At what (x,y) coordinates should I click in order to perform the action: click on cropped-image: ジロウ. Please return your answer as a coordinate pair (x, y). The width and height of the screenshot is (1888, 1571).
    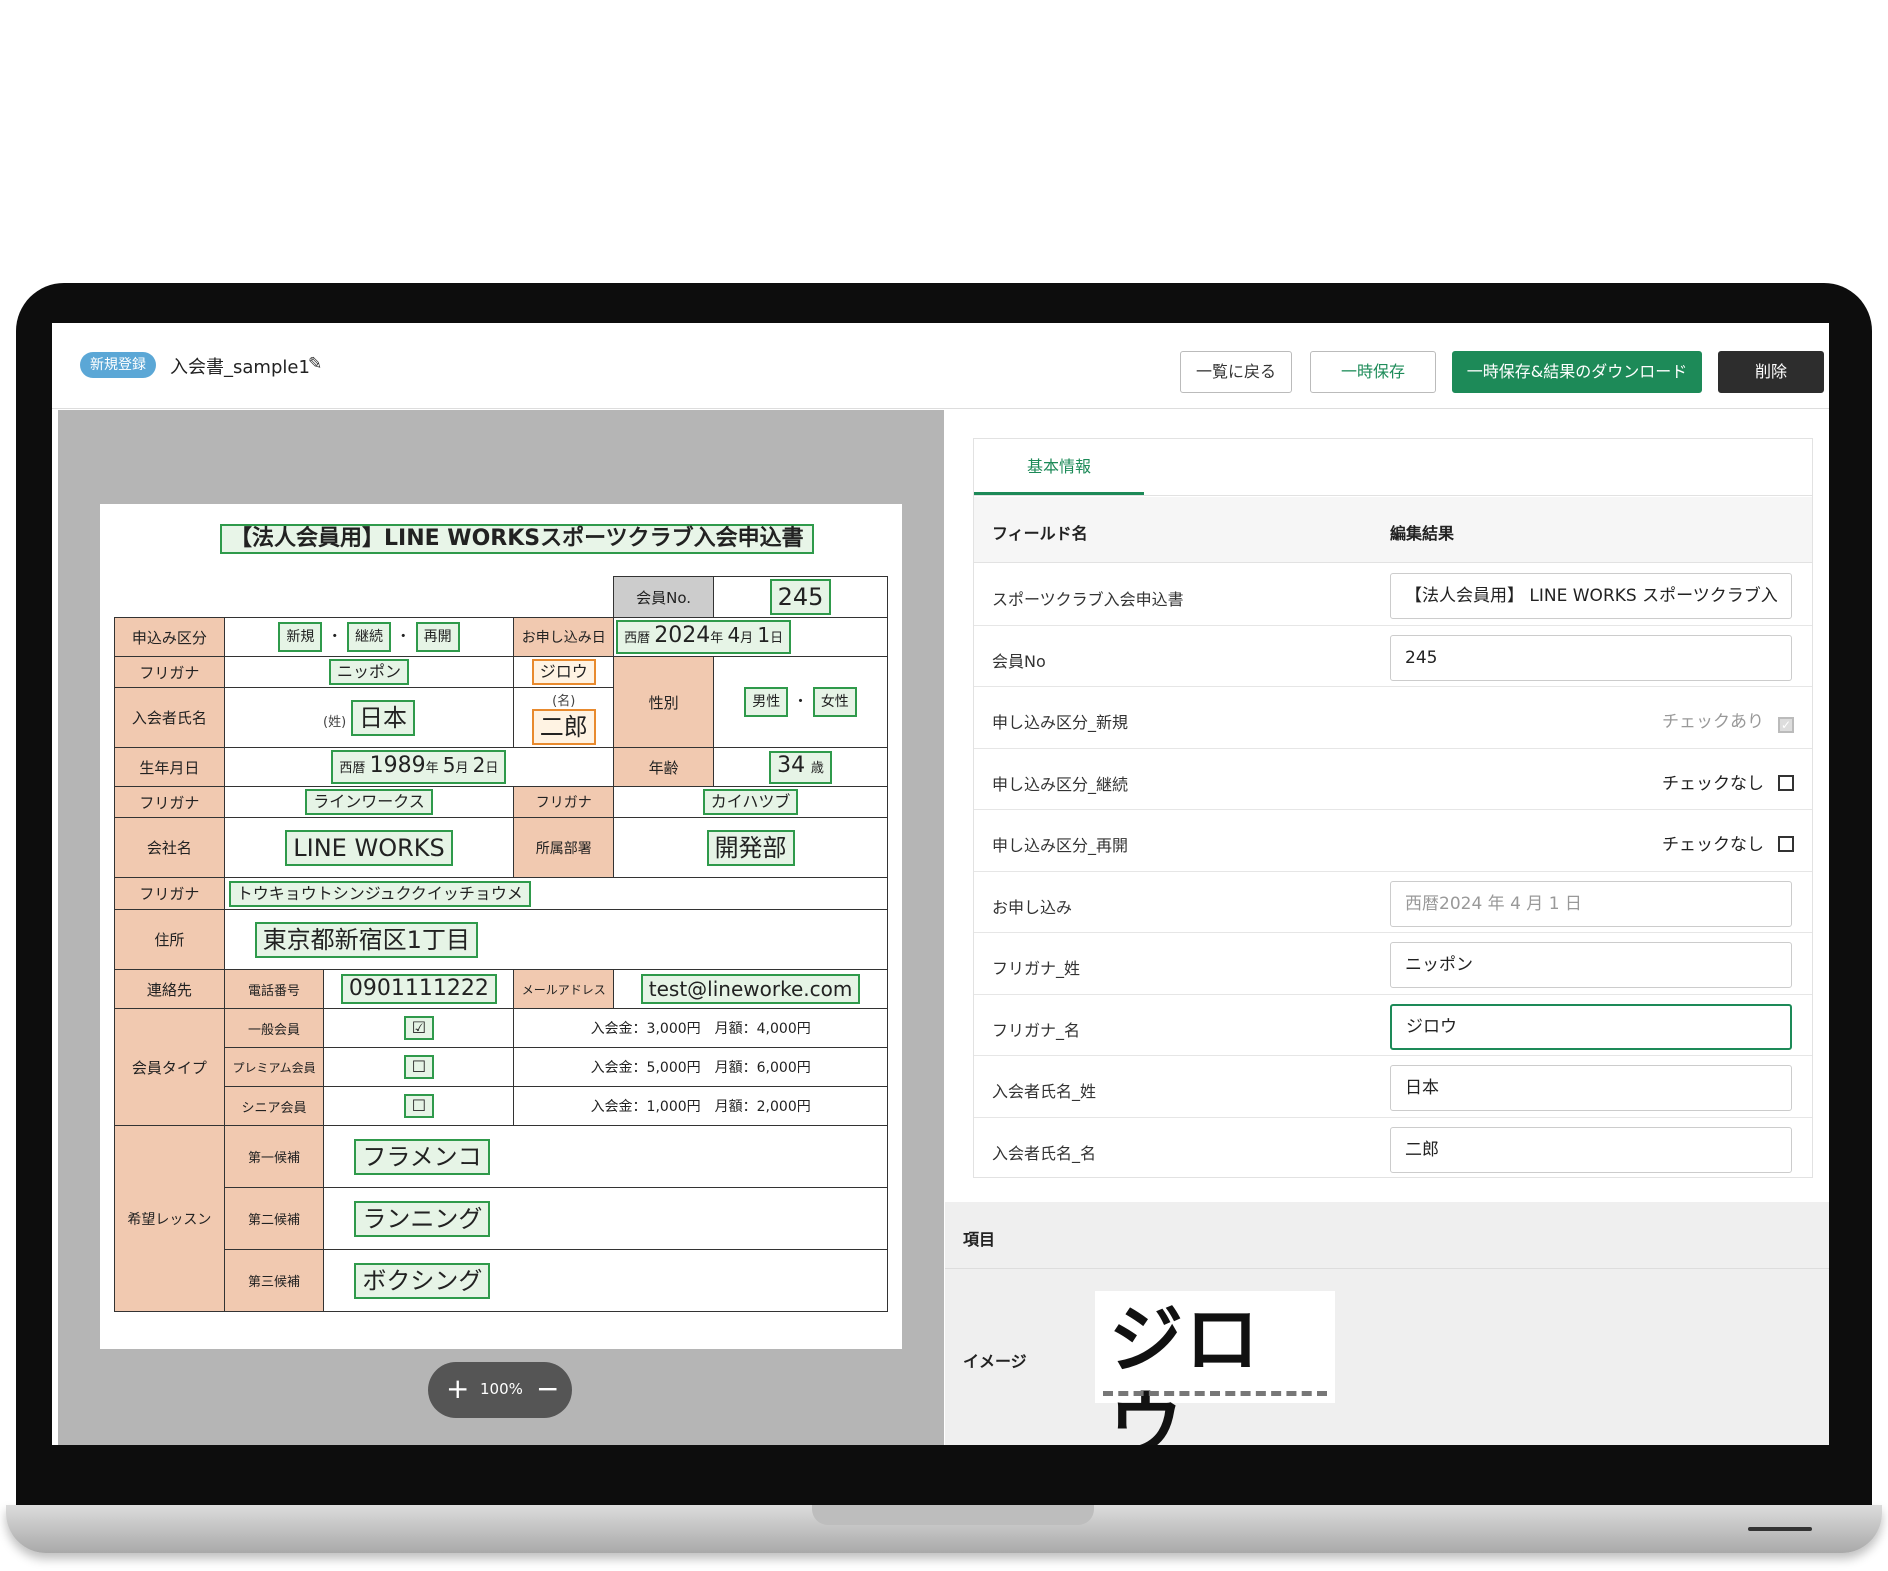
    Looking at the image, I should click on (1215, 1368).